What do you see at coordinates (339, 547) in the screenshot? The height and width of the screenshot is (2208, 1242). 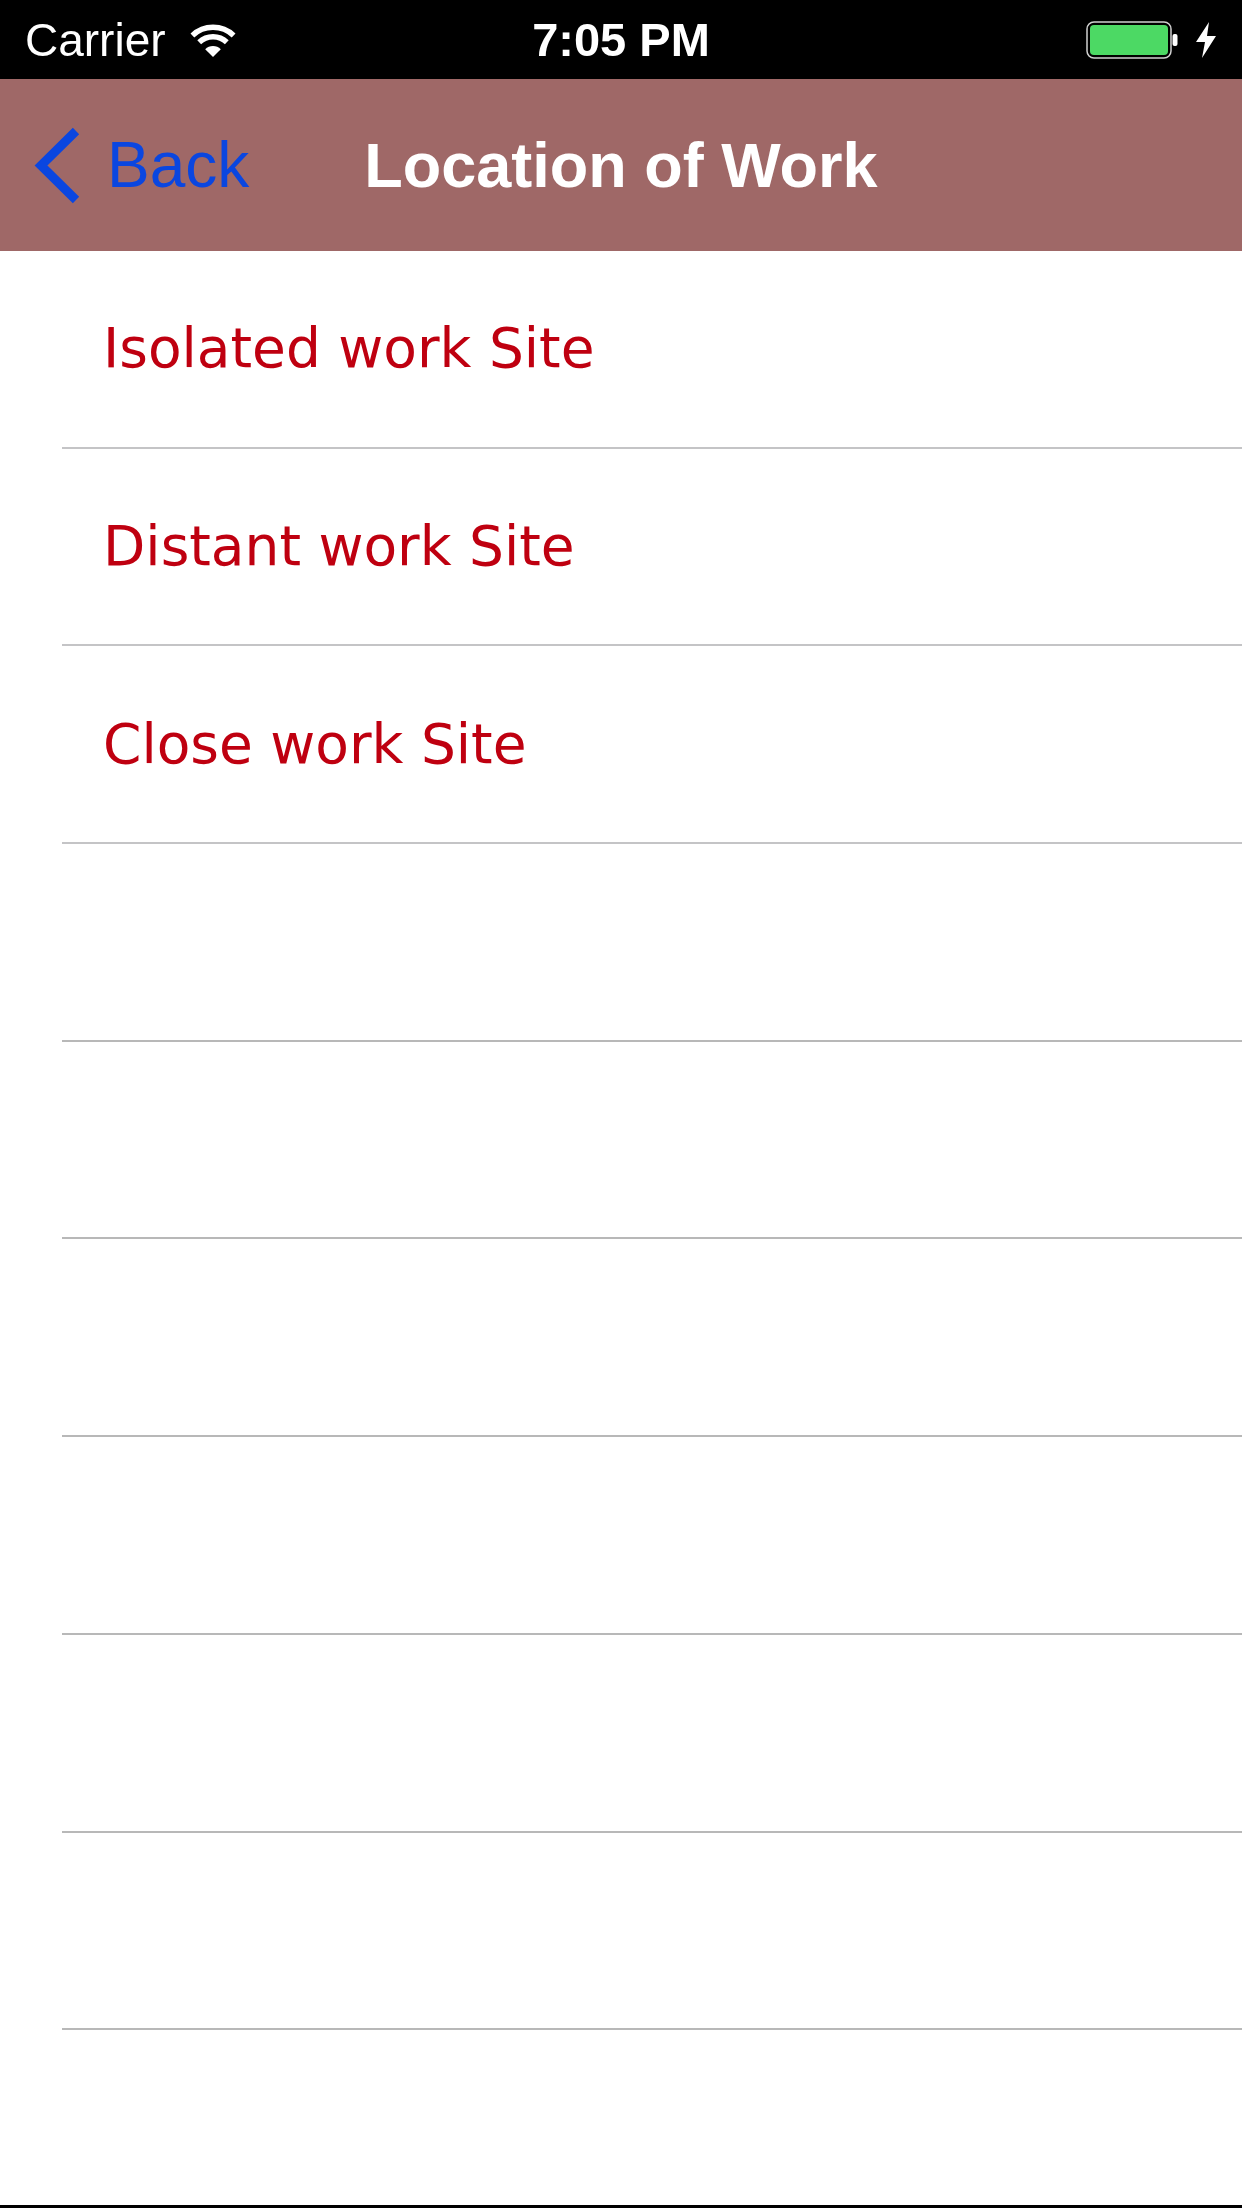 I see `location-option: Distant work Site` at bounding box center [339, 547].